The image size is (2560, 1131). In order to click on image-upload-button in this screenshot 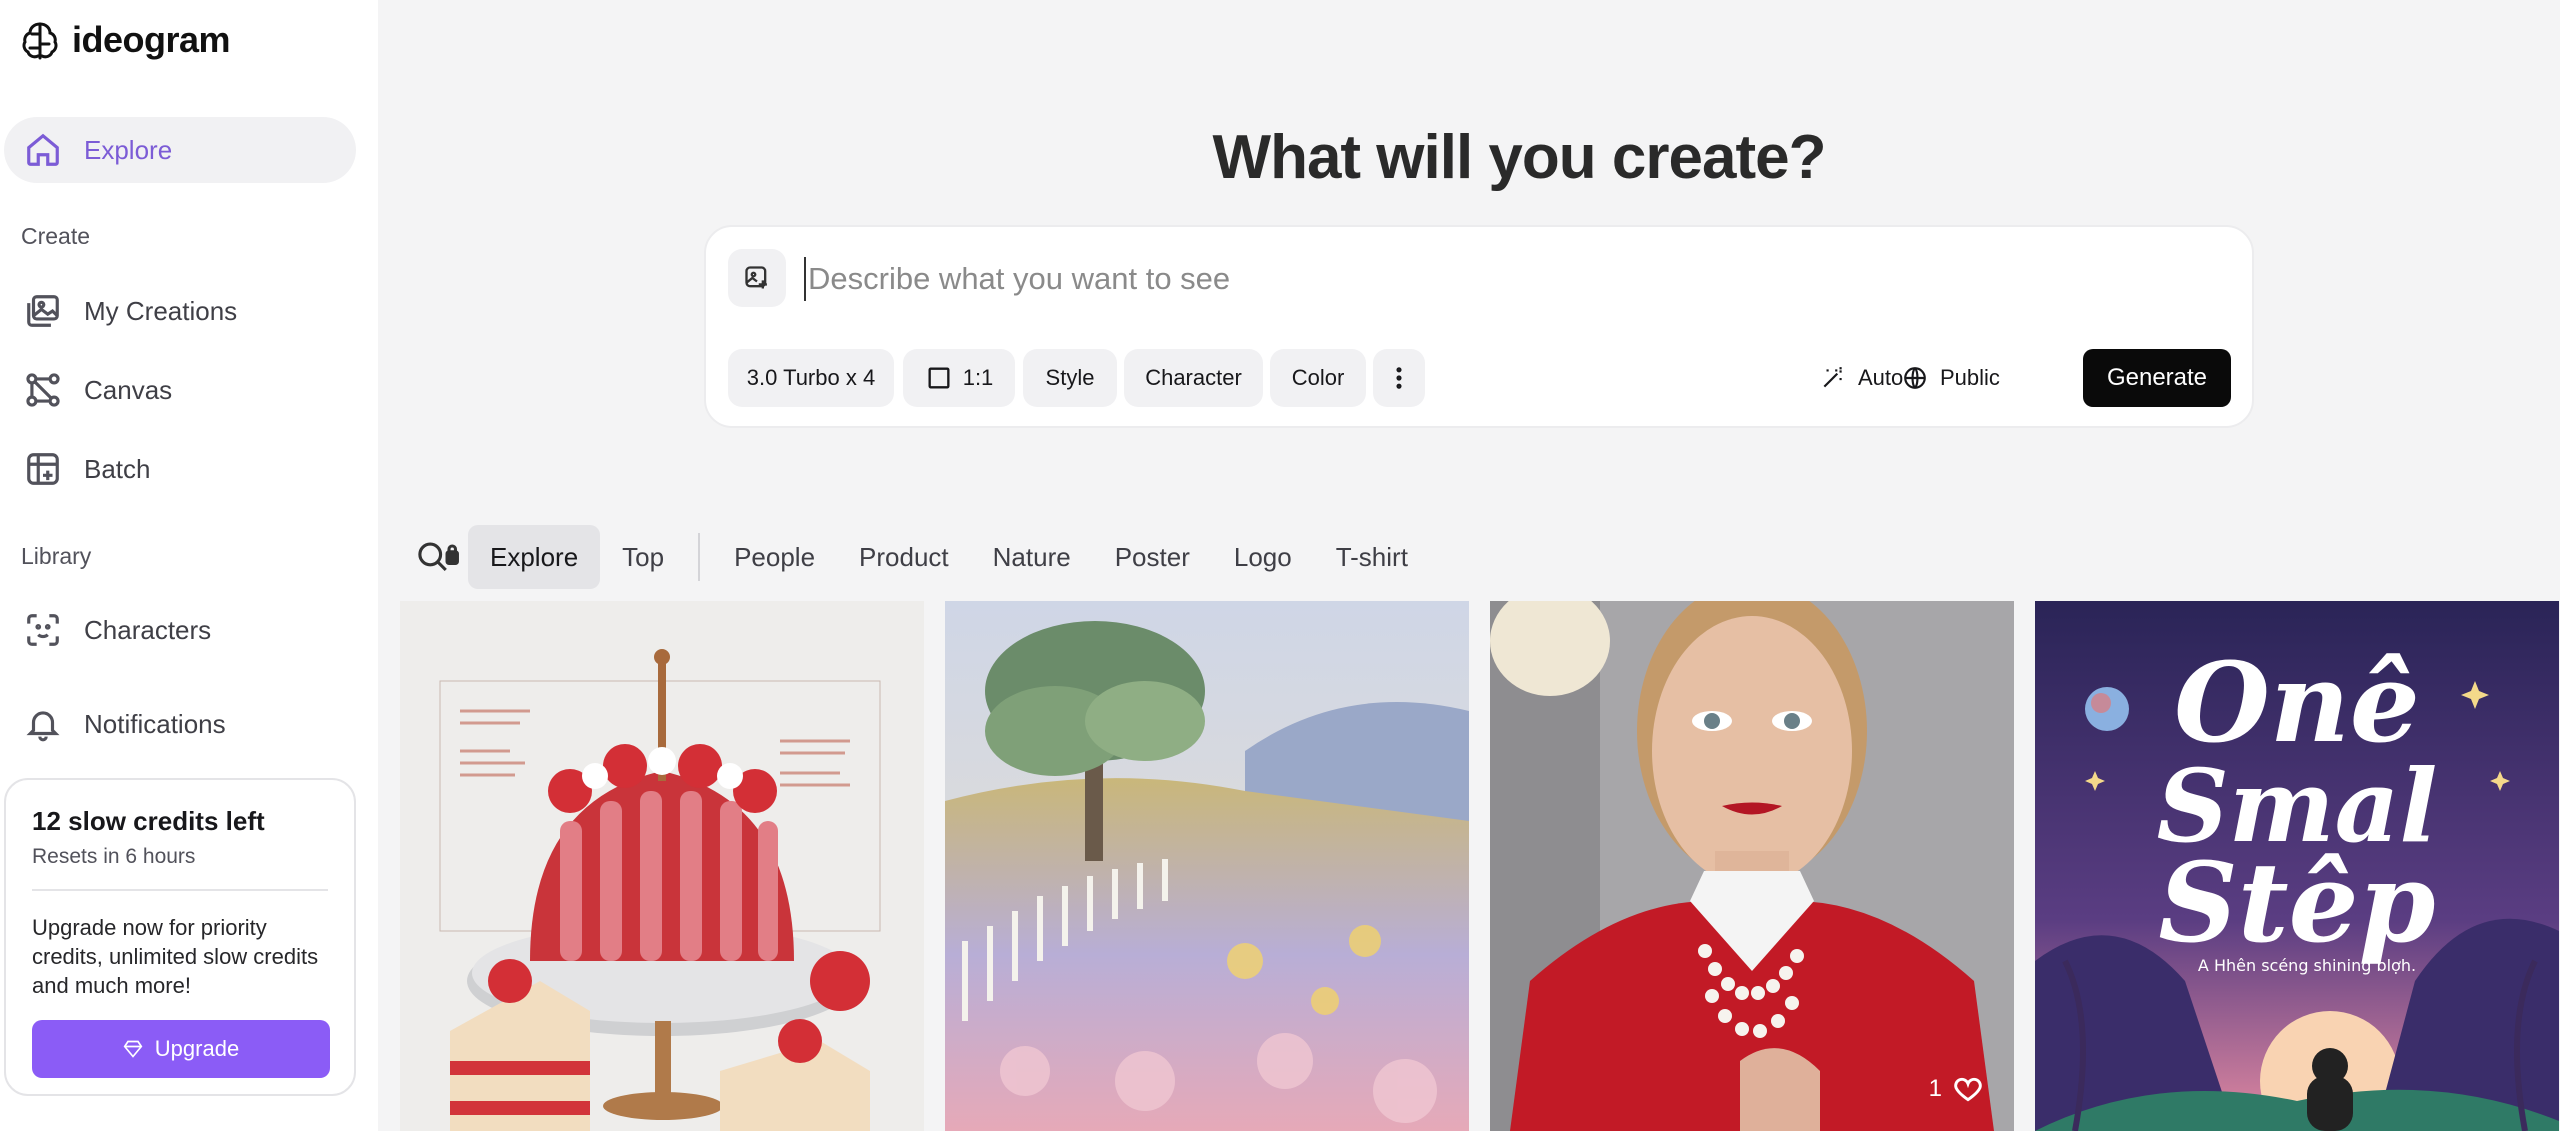, I will do `click(757, 278)`.